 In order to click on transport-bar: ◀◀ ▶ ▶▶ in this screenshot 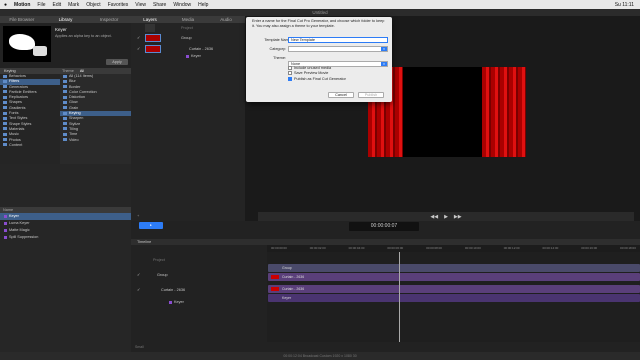, I will do `click(446, 216)`.